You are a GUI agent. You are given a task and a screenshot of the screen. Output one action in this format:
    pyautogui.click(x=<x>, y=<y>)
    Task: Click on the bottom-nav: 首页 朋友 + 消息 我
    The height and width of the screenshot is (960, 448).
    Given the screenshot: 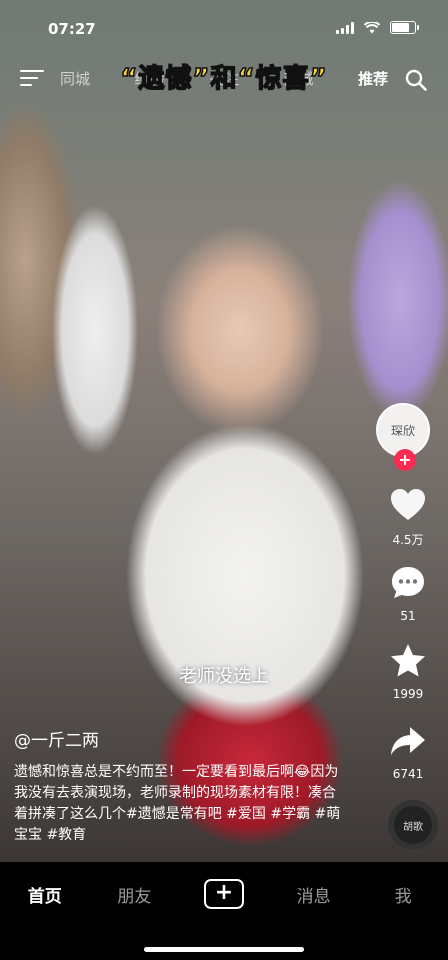 What is the action you would take?
    pyautogui.click(x=224, y=911)
    